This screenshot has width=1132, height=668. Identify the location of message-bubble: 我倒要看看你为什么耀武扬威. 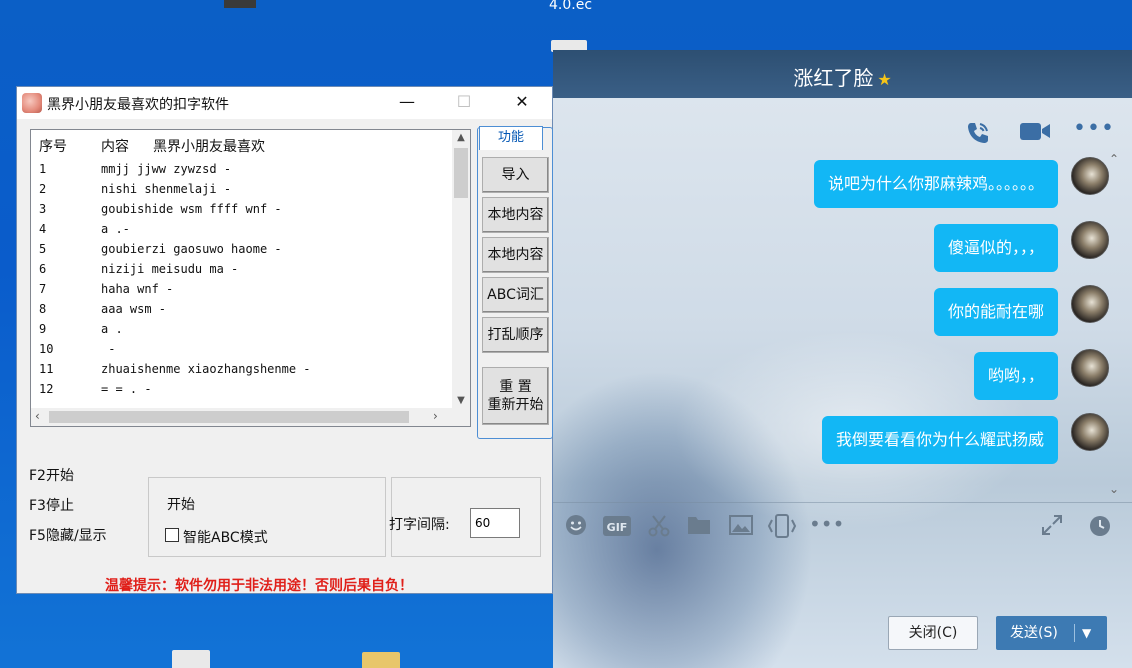
(939, 440).